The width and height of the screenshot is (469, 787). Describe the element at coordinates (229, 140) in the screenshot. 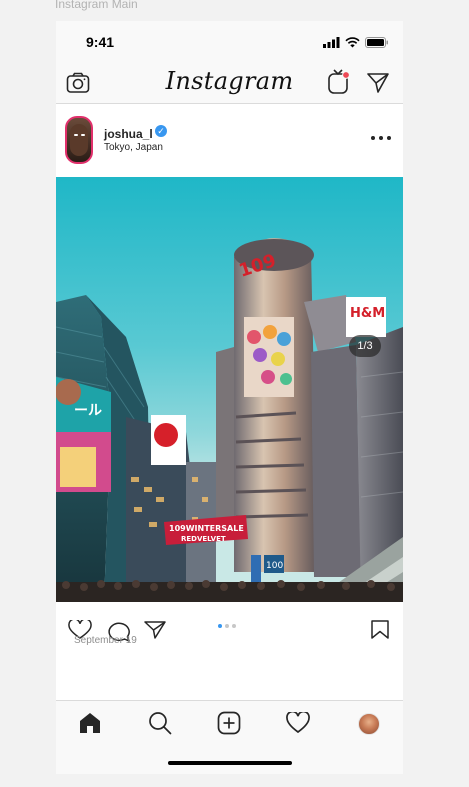

I see `post-header: joshua_l ✓ Tokyo, Japan` at that location.